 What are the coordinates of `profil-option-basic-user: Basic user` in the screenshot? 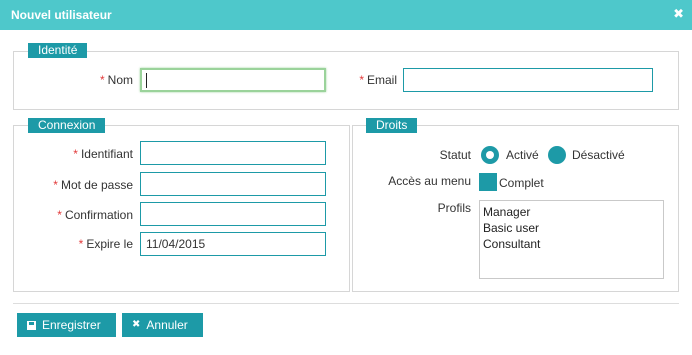 It's located at (571, 228).